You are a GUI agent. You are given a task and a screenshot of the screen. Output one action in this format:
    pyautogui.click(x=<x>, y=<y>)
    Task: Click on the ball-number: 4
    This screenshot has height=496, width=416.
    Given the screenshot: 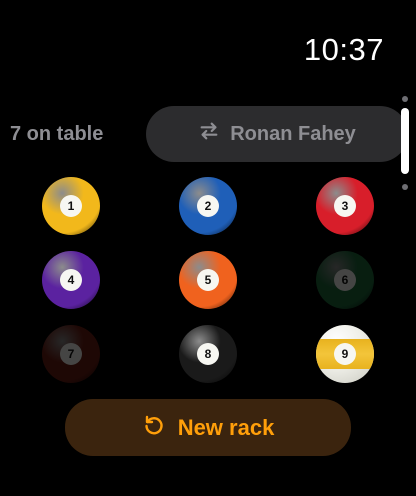 What is the action you would take?
    pyautogui.click(x=71, y=280)
    